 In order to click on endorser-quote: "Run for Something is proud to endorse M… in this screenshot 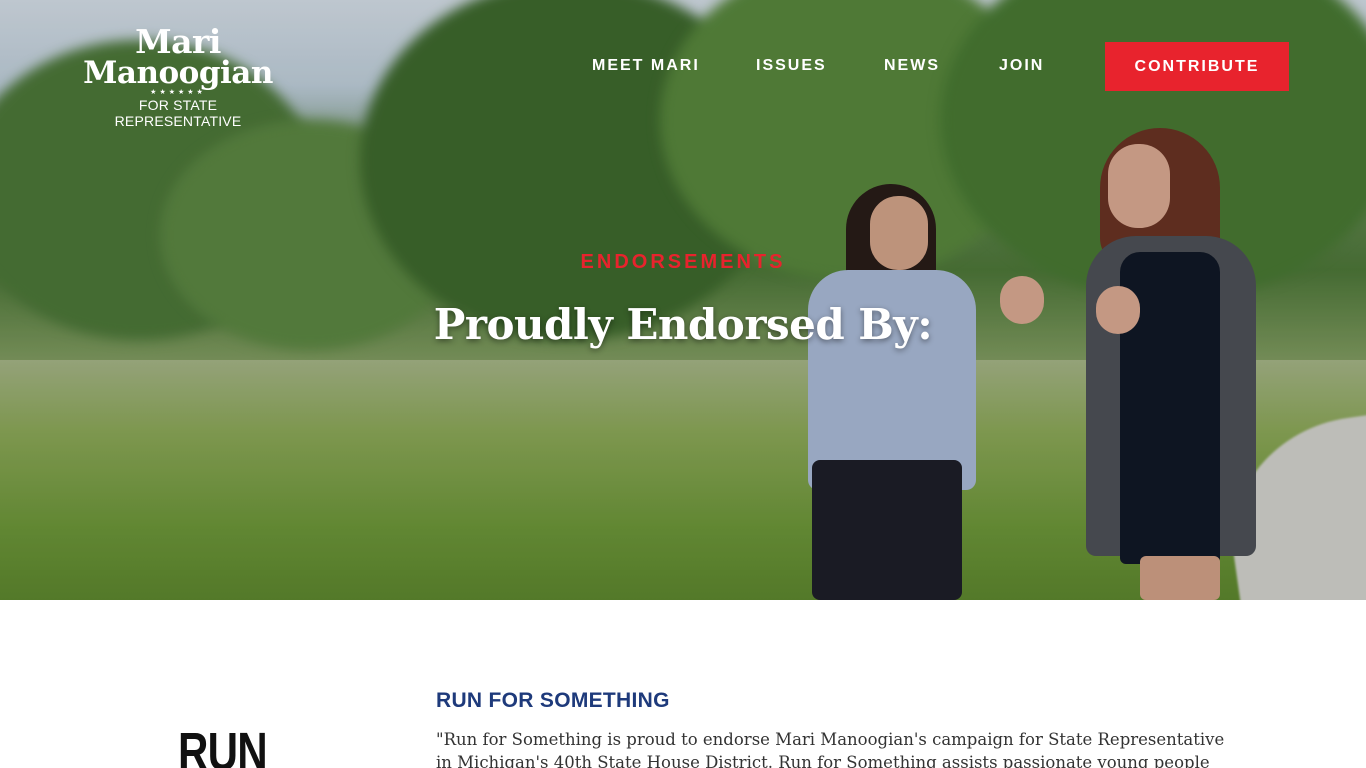, I will do `click(830, 749)`.